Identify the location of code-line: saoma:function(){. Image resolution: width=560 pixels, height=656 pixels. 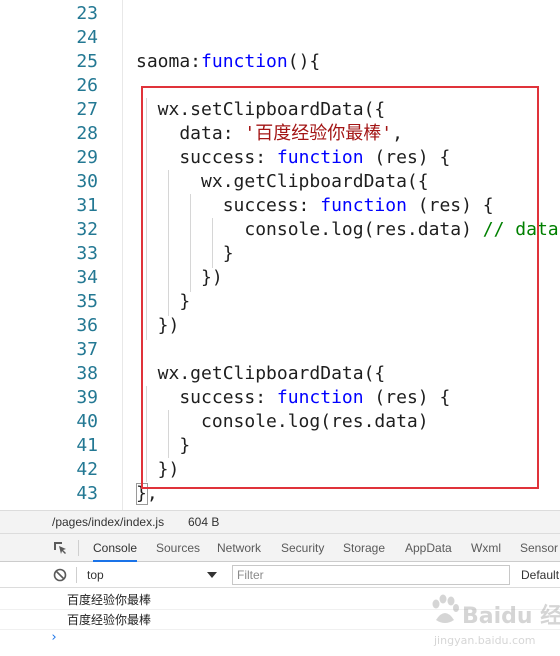
(228, 62).